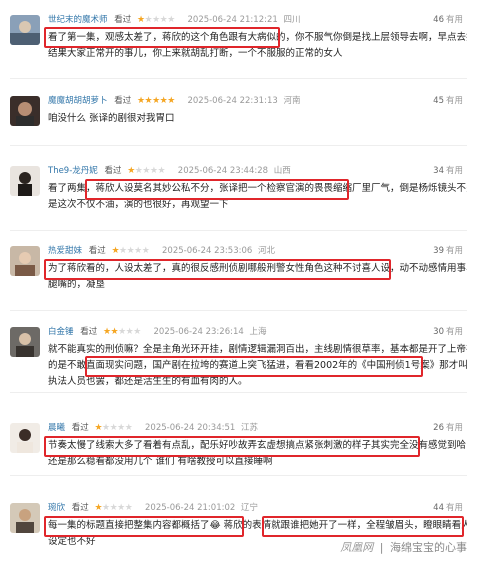 The image size is (477, 561). I want to click on location: 江苏, so click(249, 428).